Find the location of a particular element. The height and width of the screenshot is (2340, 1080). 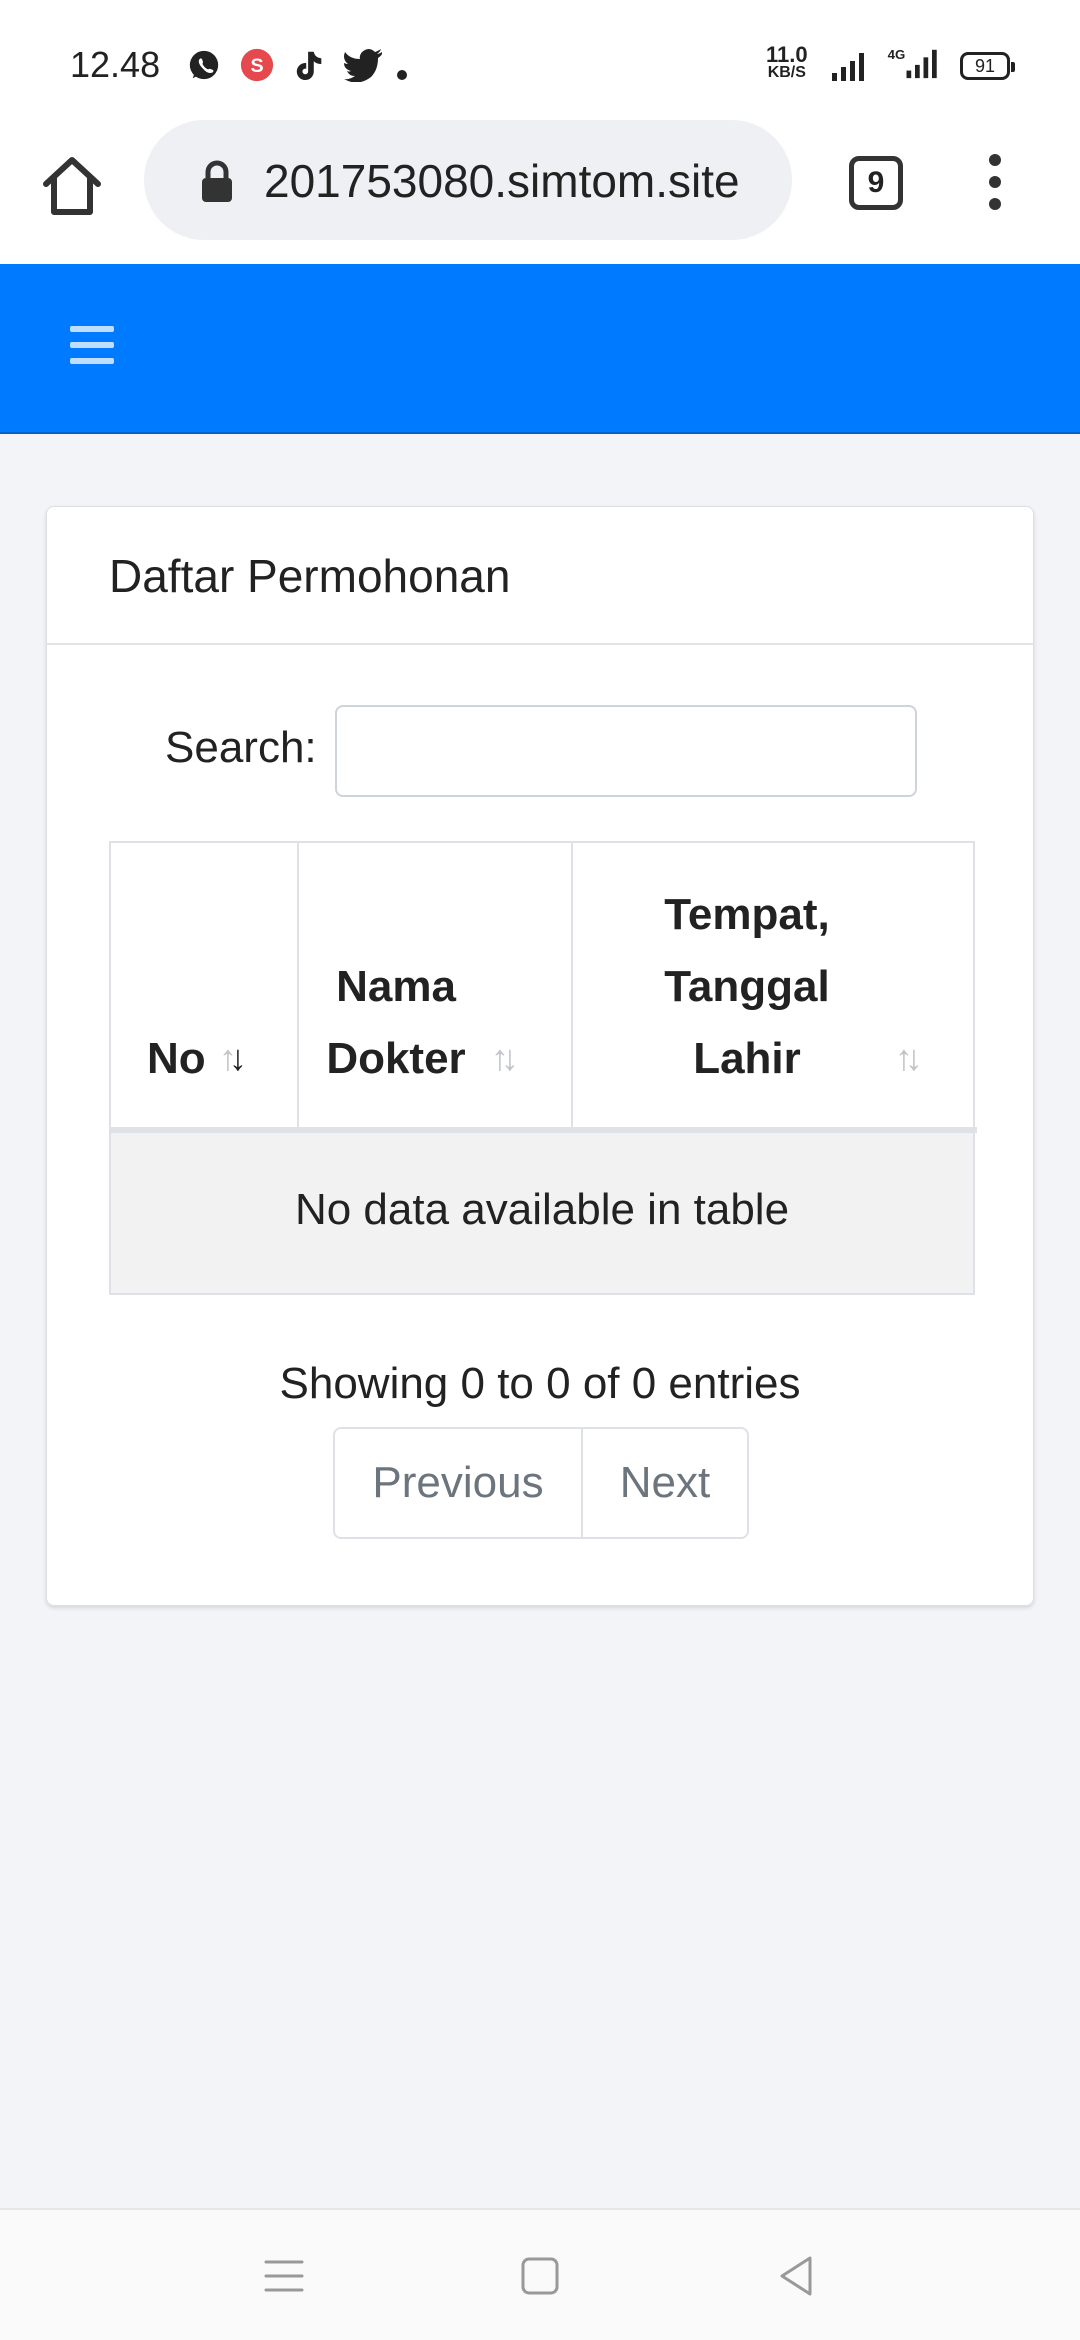

network-type-label: 4G is located at coordinates (897, 54).